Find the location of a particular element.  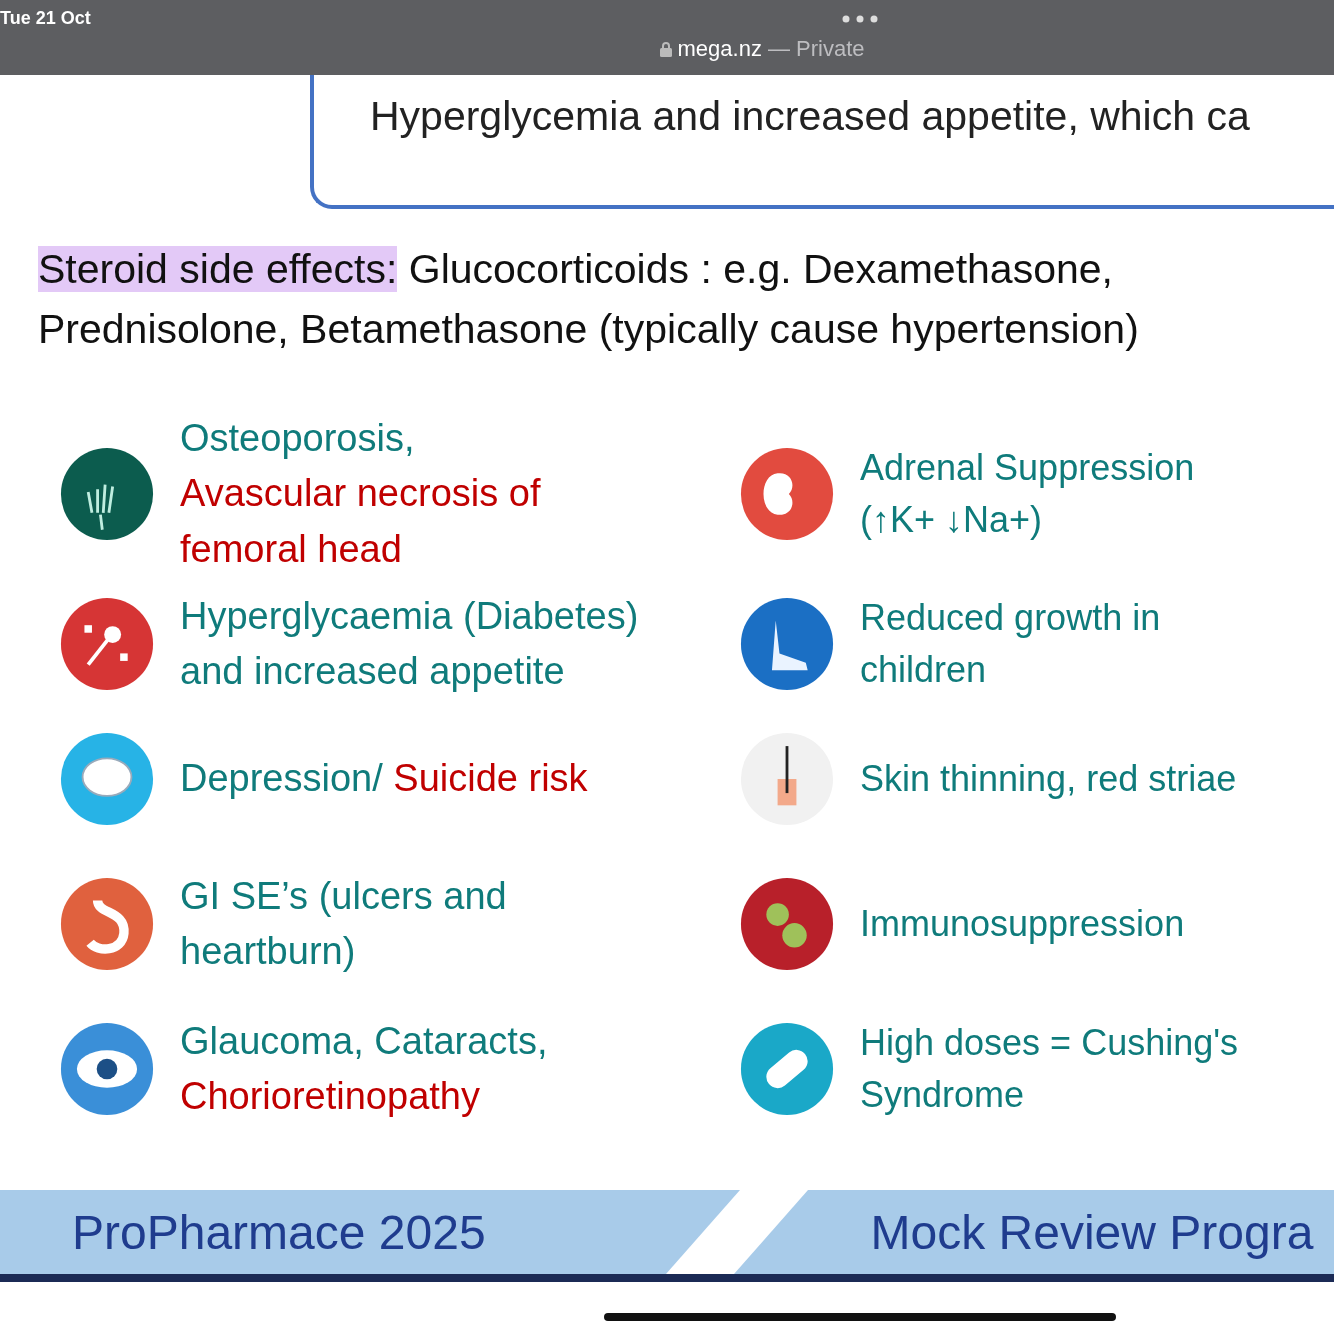

heading-text: Steroid side effects: Glucocorticoids : e.g. Dexamethasone, is located at coordinates (576, 269).